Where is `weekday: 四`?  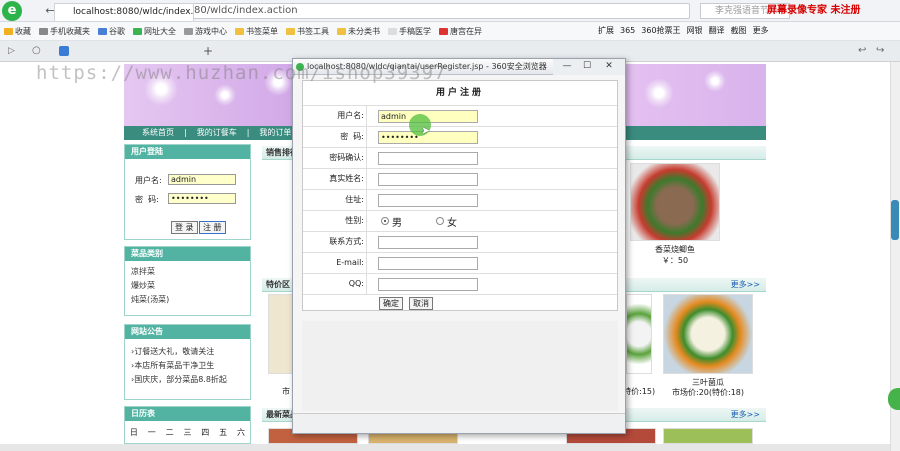
weekday: 四 is located at coordinates (205, 432).